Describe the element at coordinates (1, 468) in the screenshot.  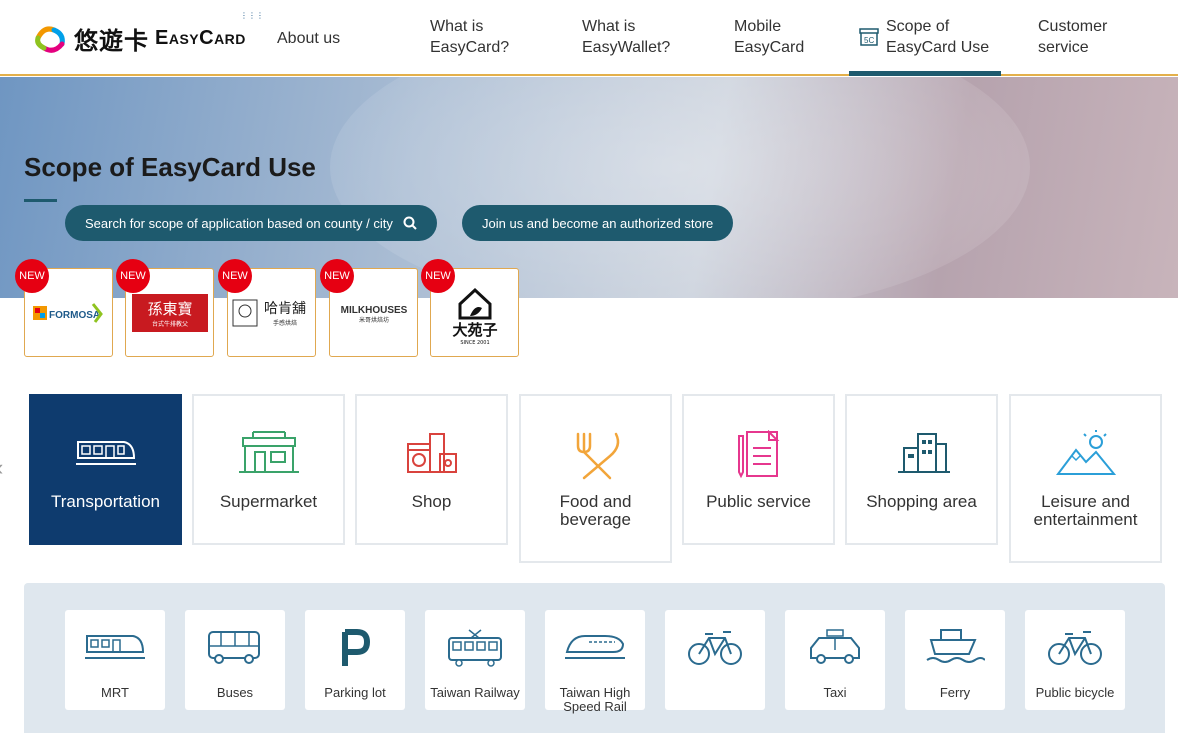
I see `carousel-prev-arrow: ‹` at that location.